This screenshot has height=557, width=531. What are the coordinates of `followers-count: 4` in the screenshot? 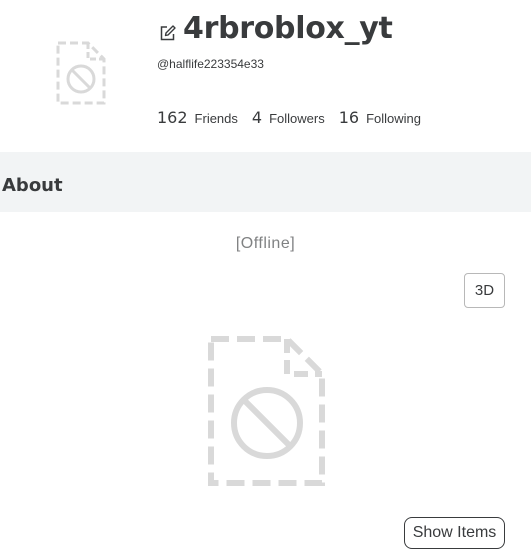 It's located at (257, 117).